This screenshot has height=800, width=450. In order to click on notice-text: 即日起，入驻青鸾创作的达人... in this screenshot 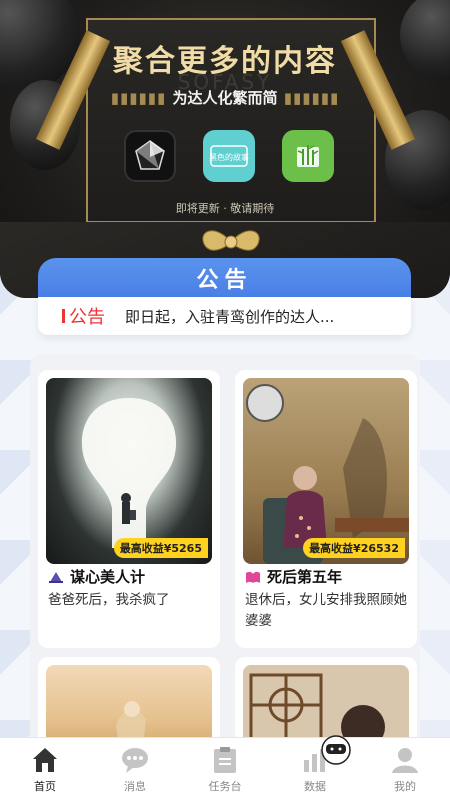, I will do `click(230, 316)`.